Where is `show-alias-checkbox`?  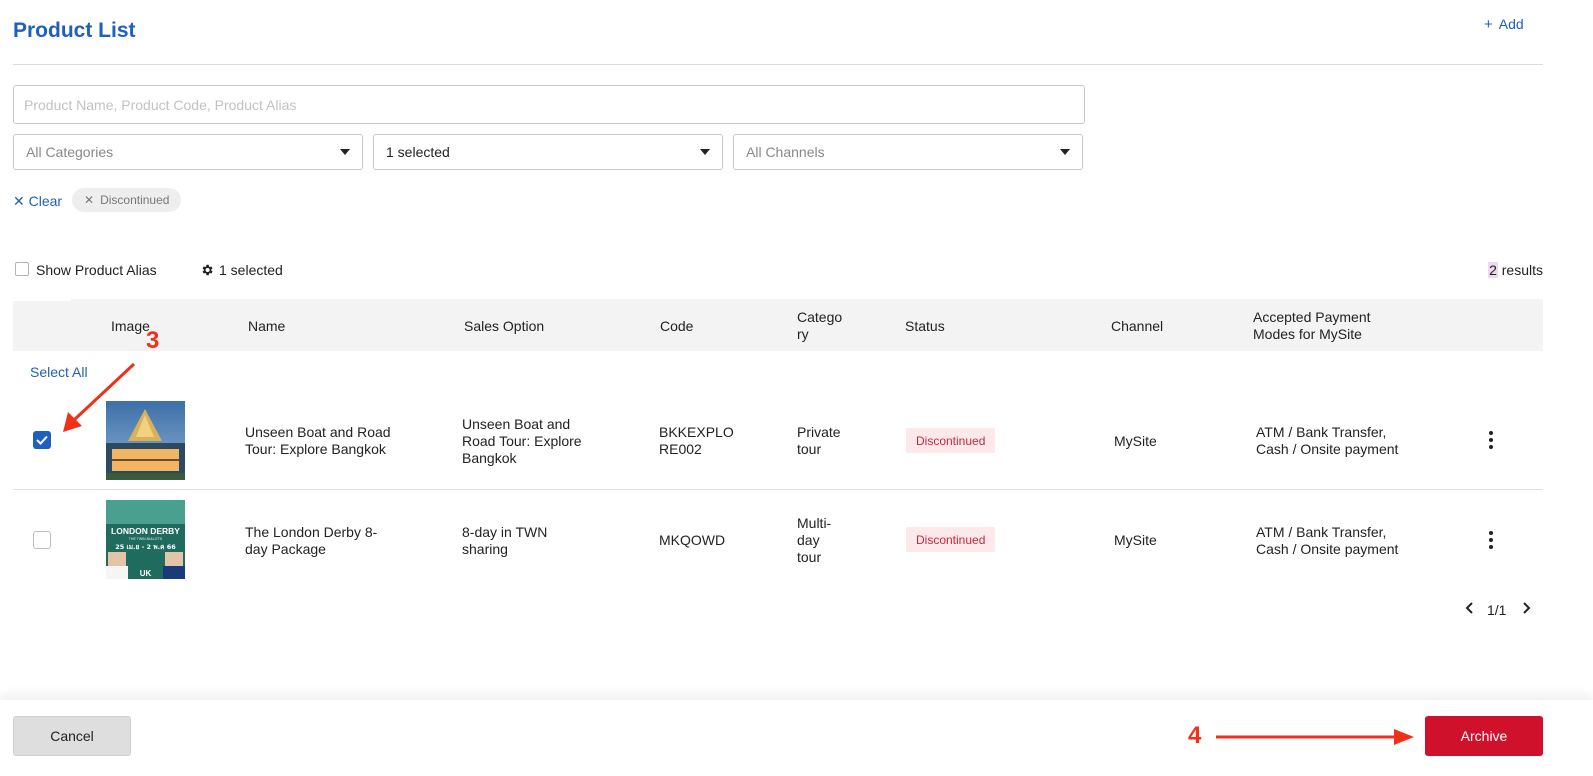 show-alias-checkbox is located at coordinates (22, 269).